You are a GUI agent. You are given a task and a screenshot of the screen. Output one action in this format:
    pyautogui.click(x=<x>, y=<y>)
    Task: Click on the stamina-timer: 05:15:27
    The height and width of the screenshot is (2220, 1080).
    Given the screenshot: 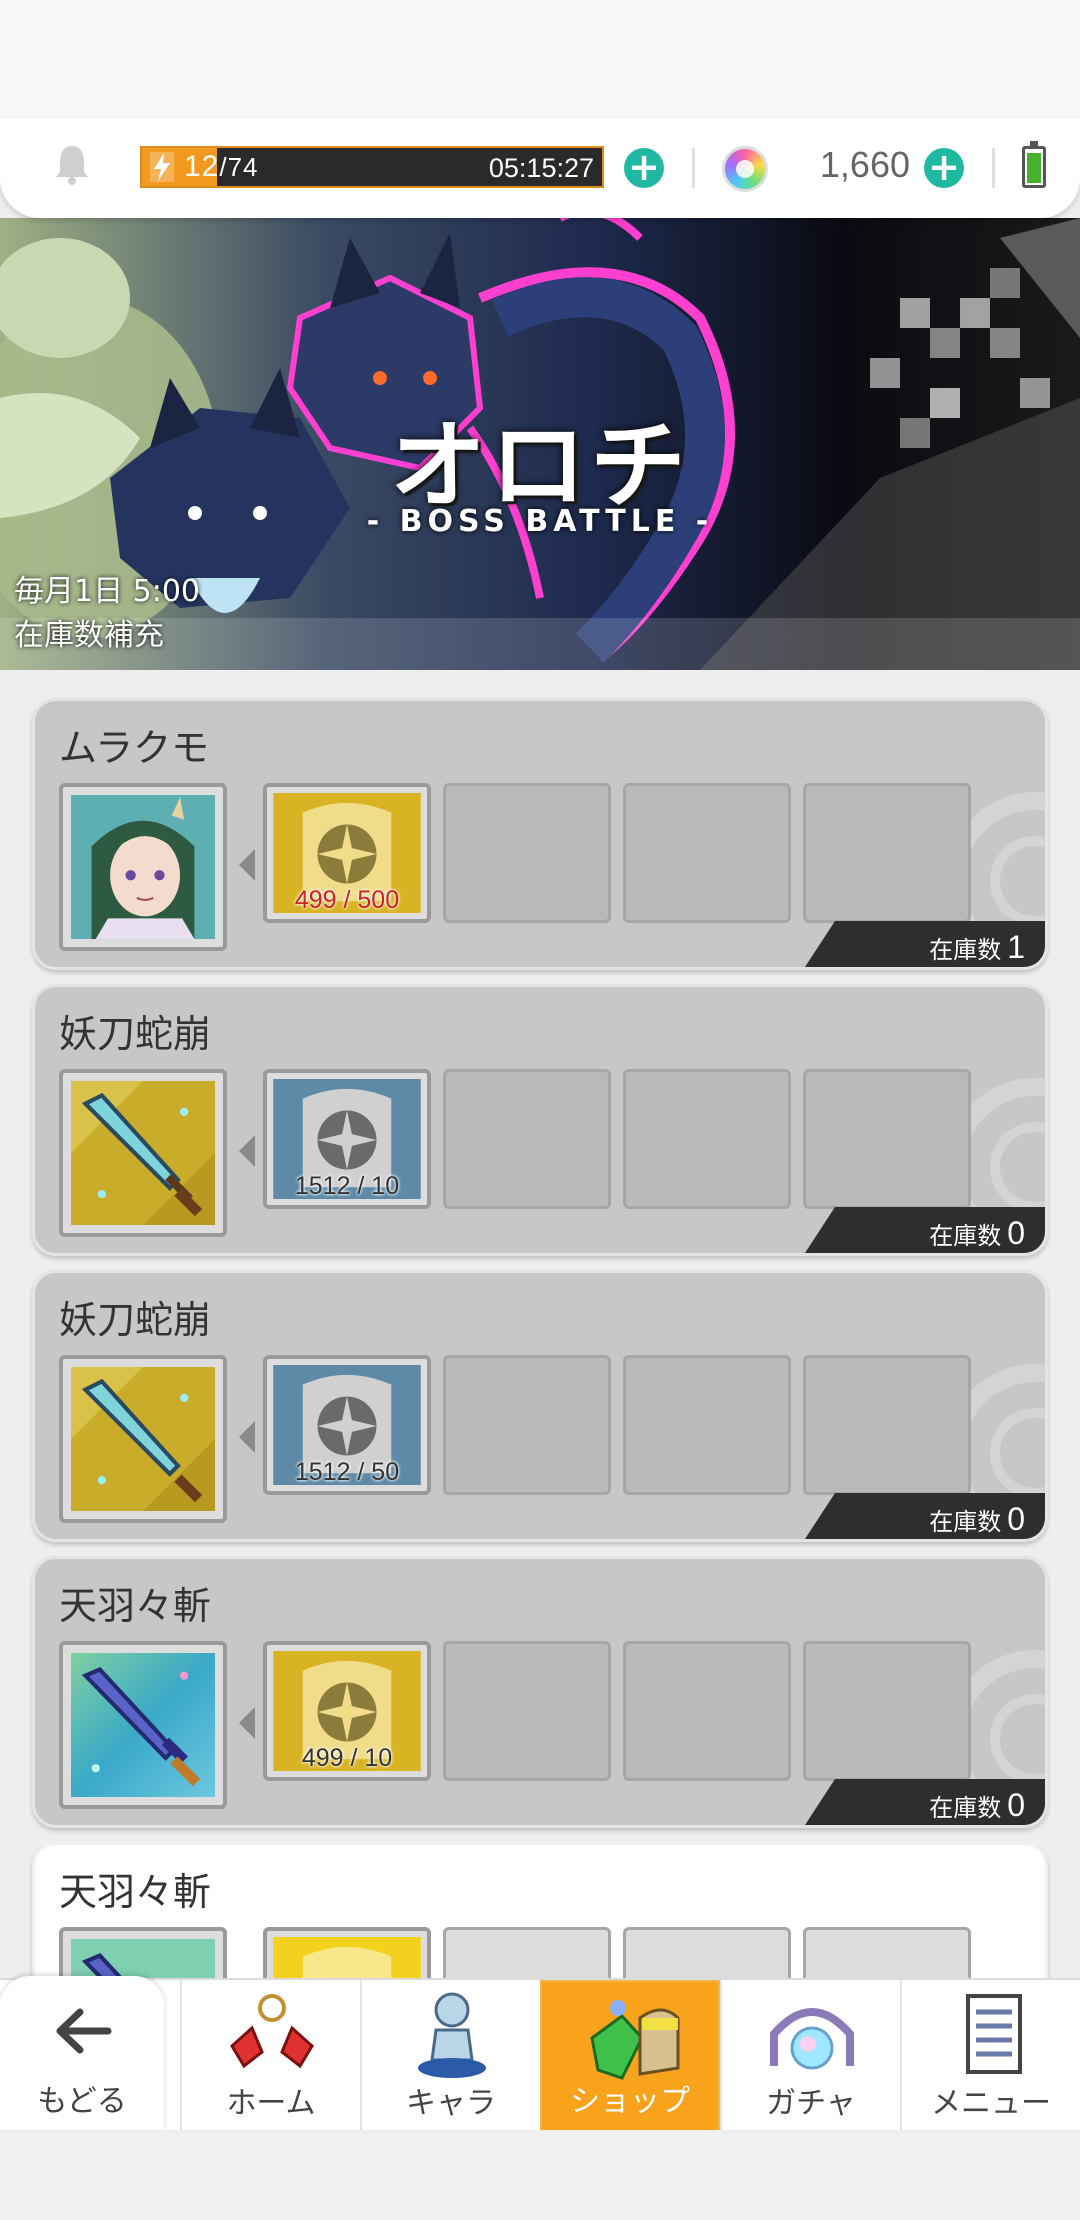 What is the action you would take?
    pyautogui.click(x=541, y=168)
    